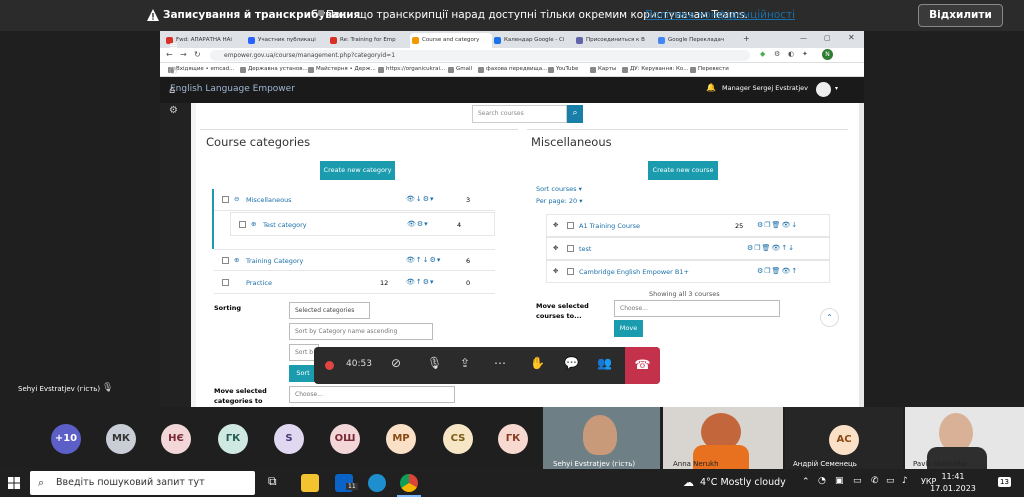  Describe the element at coordinates (836, 88) in the screenshot. I see `chevron-down-icon: ▾` at that location.